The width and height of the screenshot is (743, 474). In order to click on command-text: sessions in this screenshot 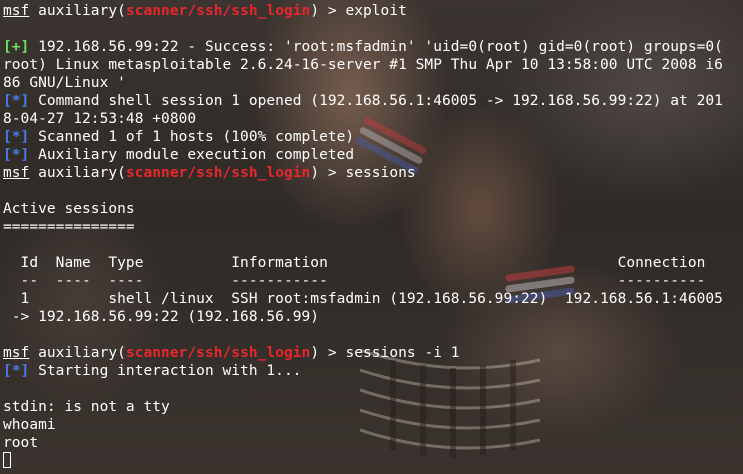, I will do `click(380, 173)`.